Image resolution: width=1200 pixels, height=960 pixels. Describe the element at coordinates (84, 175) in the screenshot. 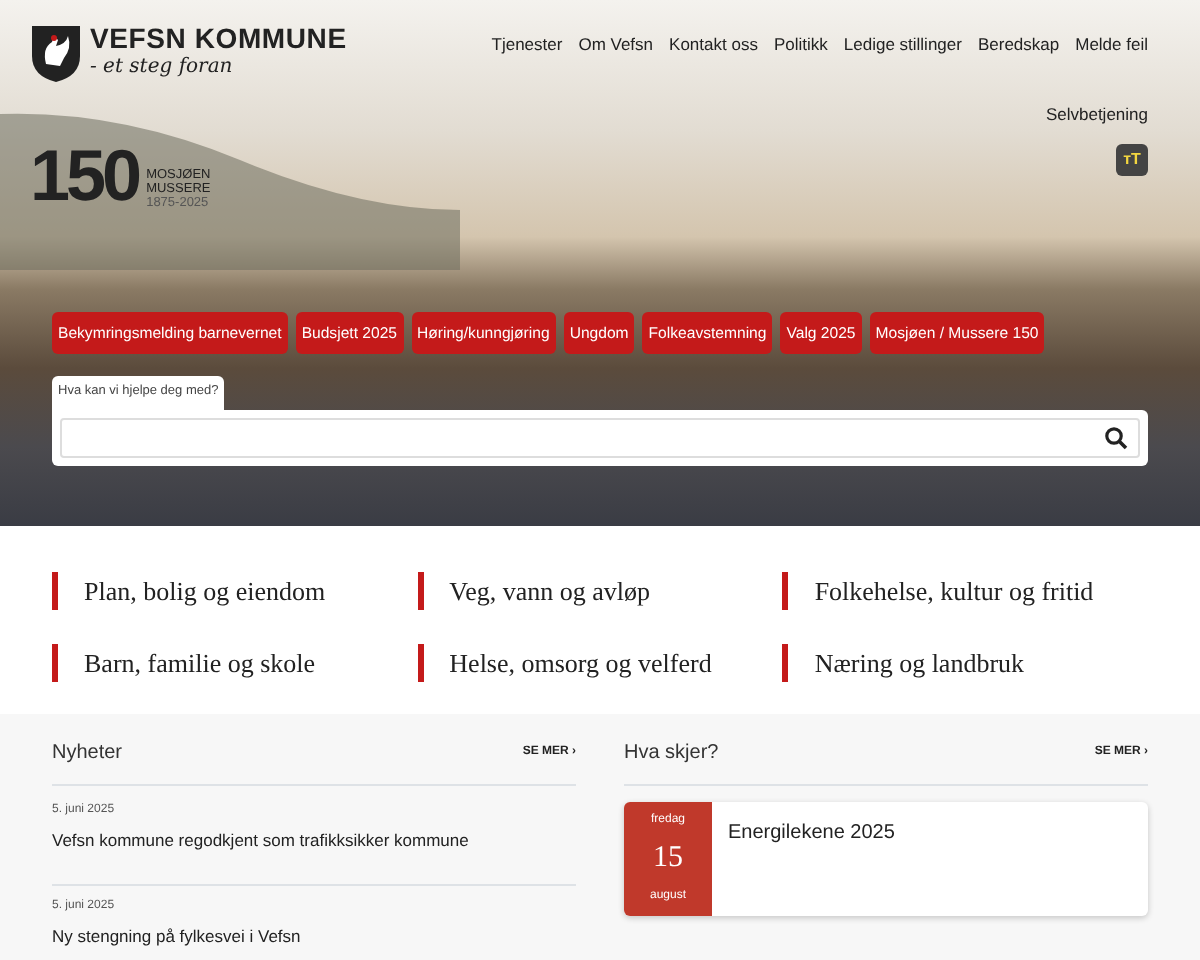

I see `anniversary-number: 150` at that location.